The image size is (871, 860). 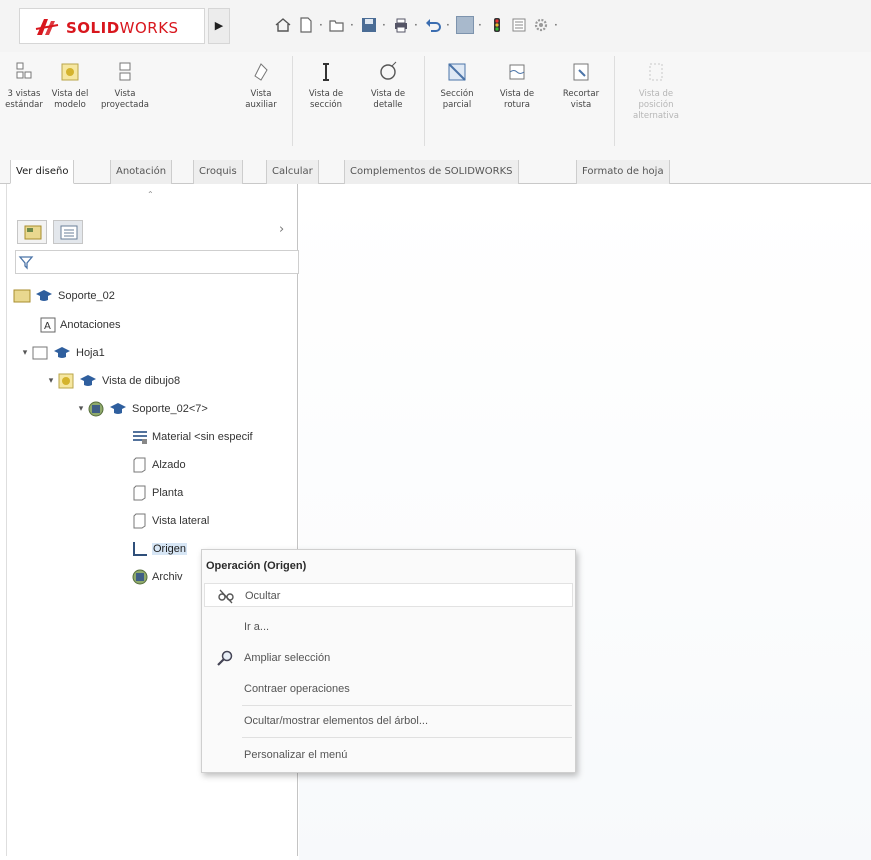 What do you see at coordinates (141, 381) in the screenshot?
I see `tree-item-label: Vista de dibujo8` at bounding box center [141, 381].